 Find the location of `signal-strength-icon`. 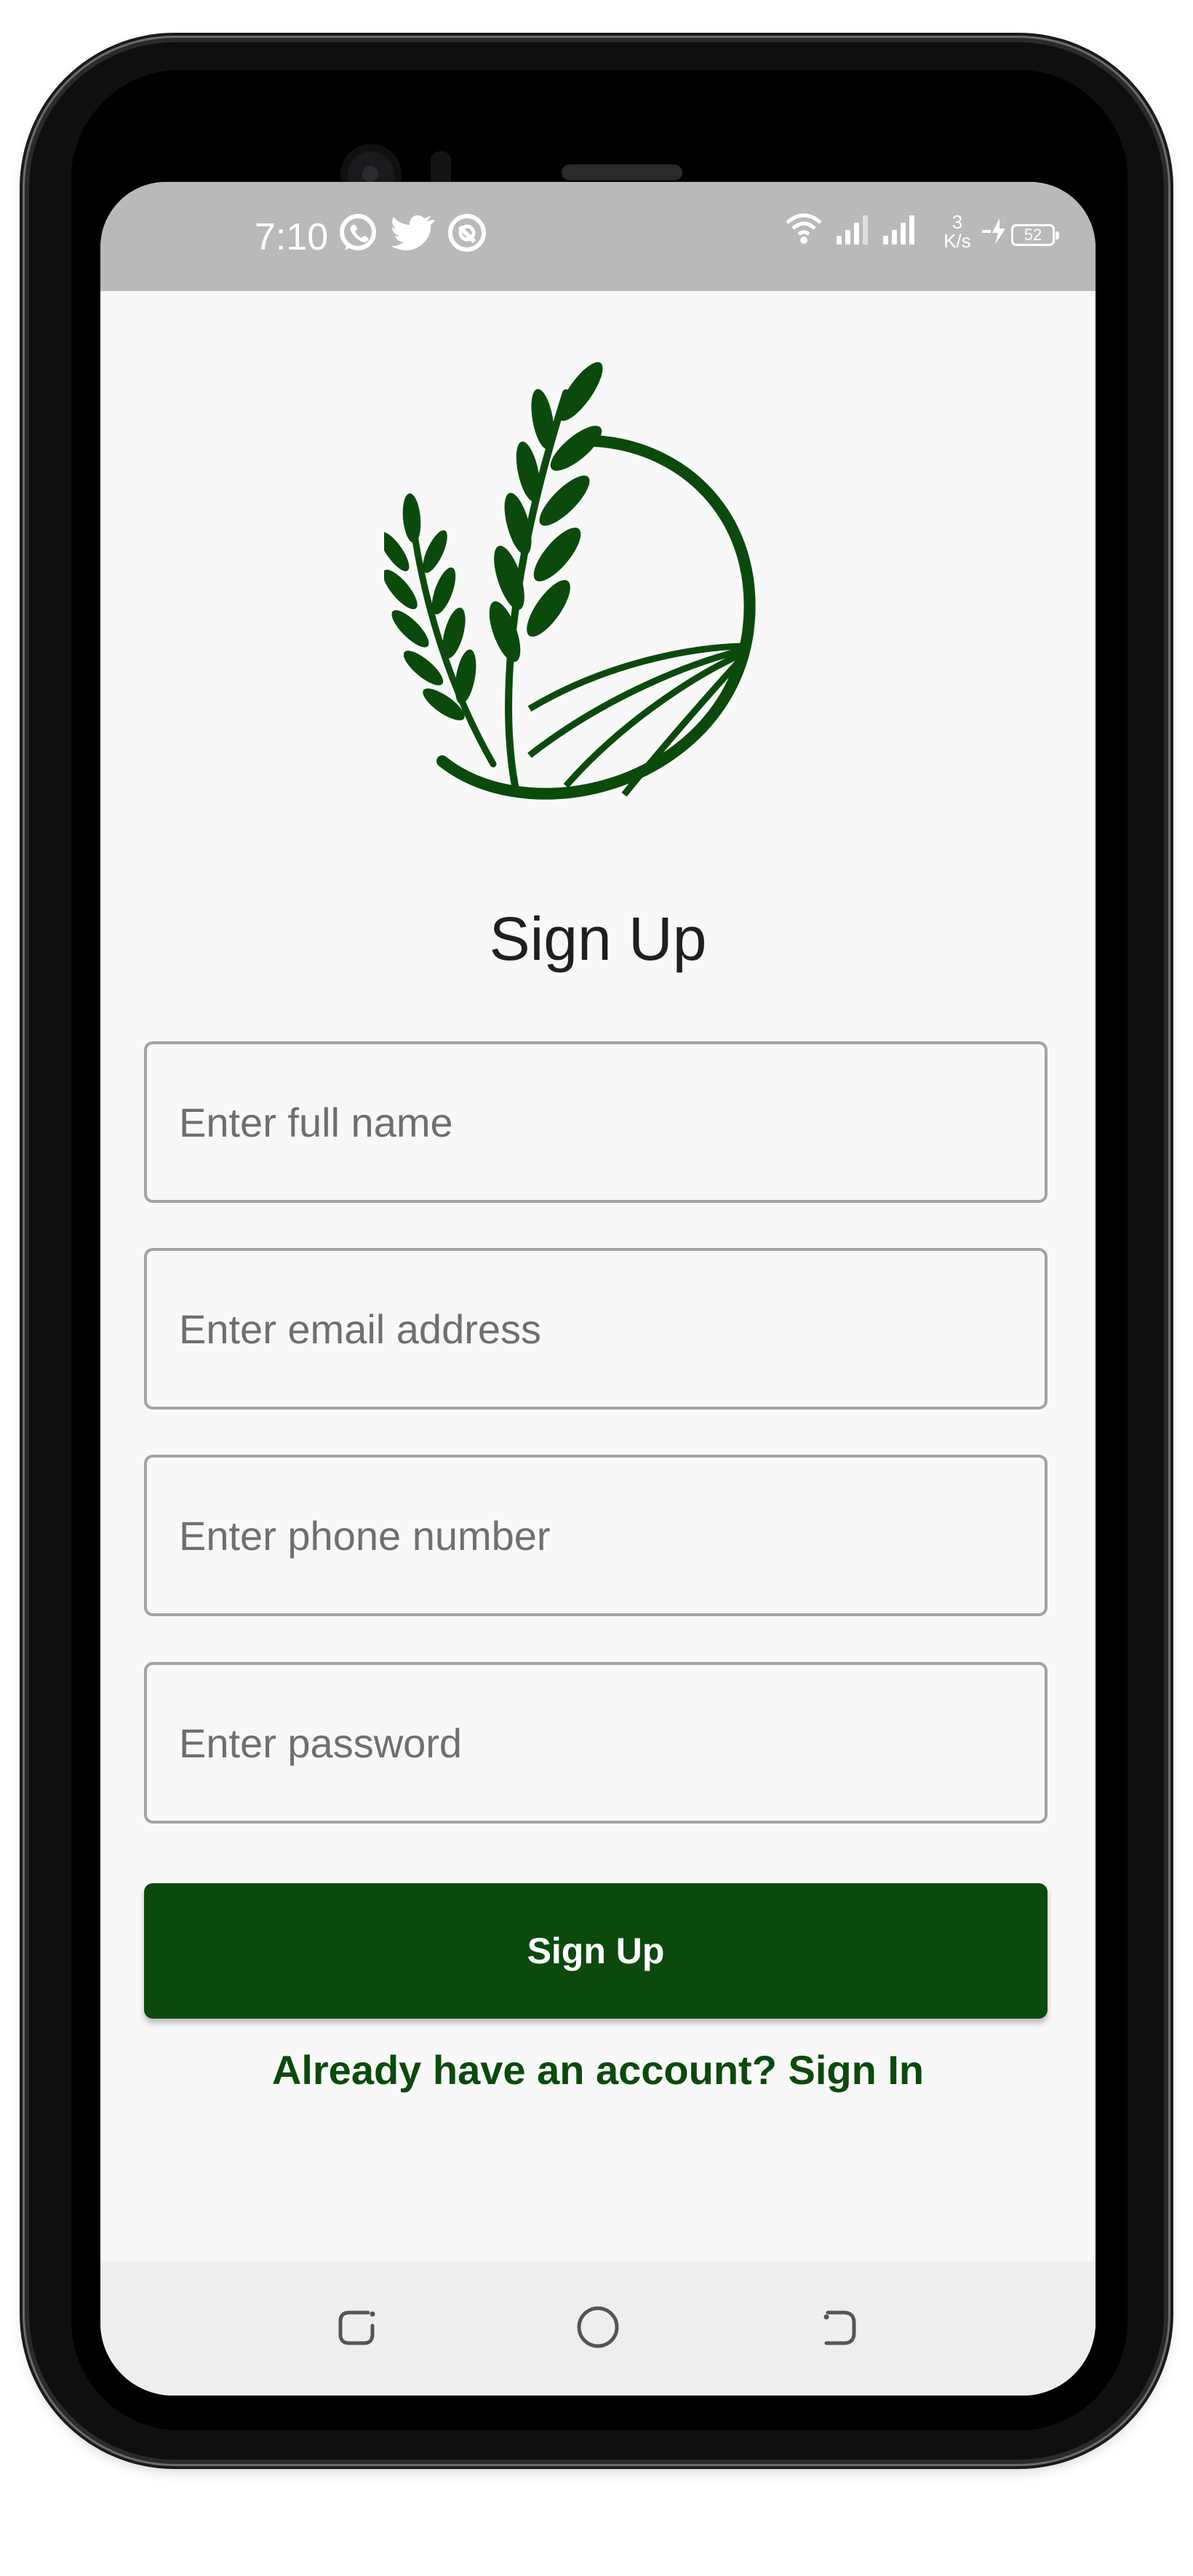

signal-strength-icon is located at coordinates (853, 230).